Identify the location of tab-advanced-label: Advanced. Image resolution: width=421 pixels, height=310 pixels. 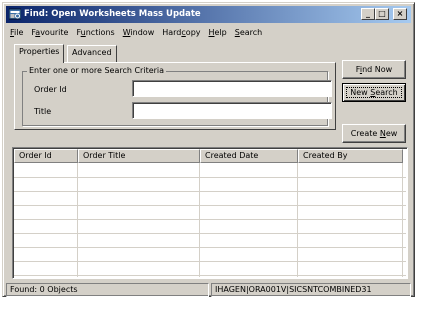
(92, 52).